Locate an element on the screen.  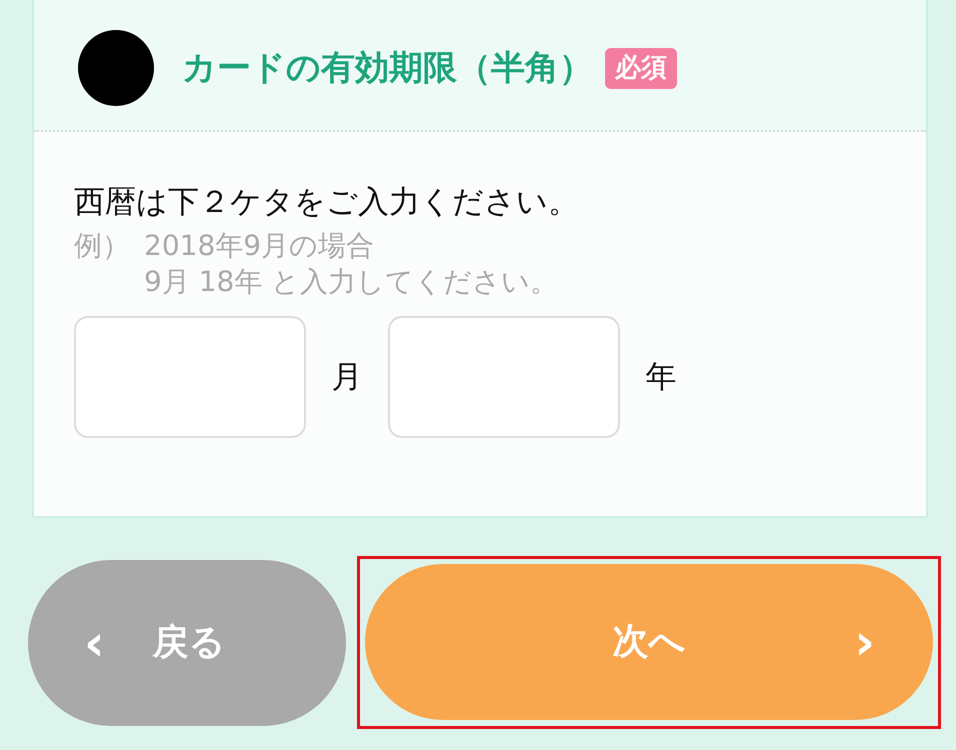
section-title: カードの有効期限（半角） is located at coordinates (387, 68).